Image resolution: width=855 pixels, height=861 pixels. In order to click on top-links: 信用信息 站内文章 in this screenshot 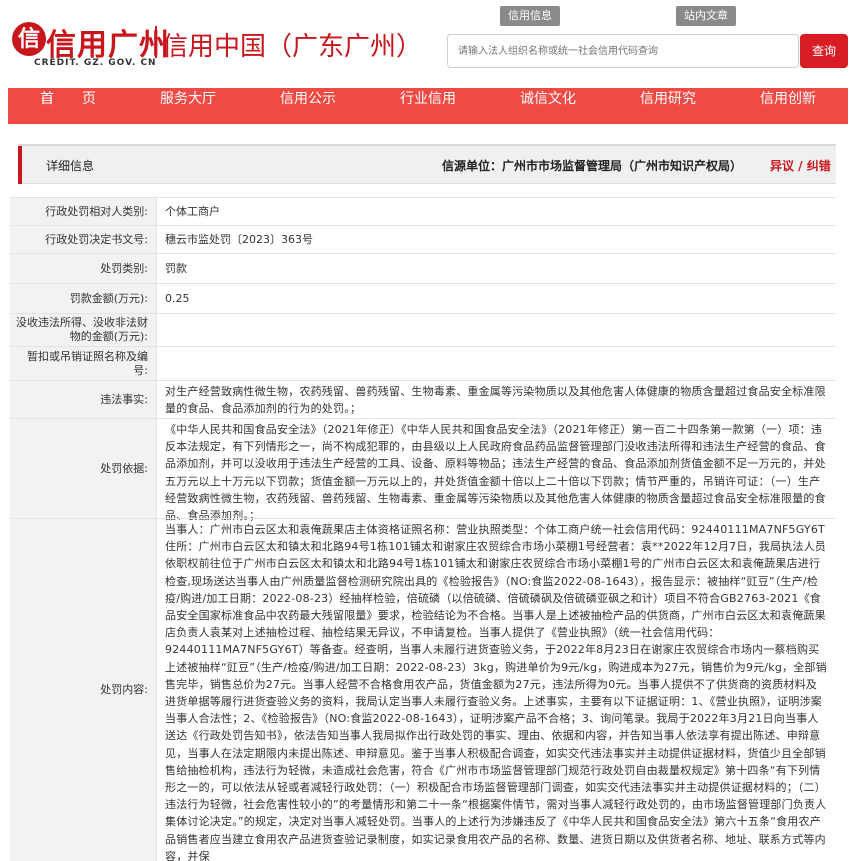, I will do `click(640, 17)`.